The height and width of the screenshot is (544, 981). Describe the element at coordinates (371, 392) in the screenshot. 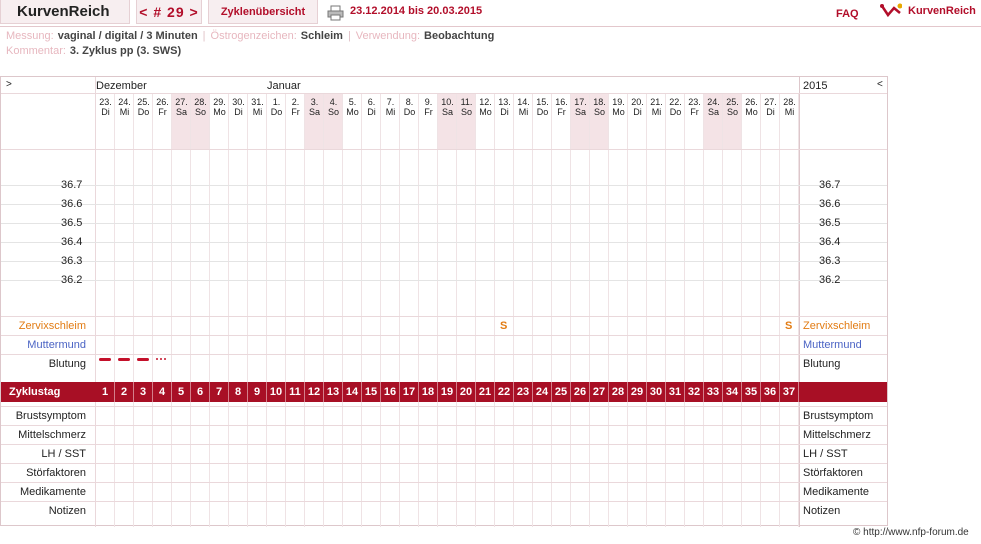

I see `cycle-day-number: 15` at that location.